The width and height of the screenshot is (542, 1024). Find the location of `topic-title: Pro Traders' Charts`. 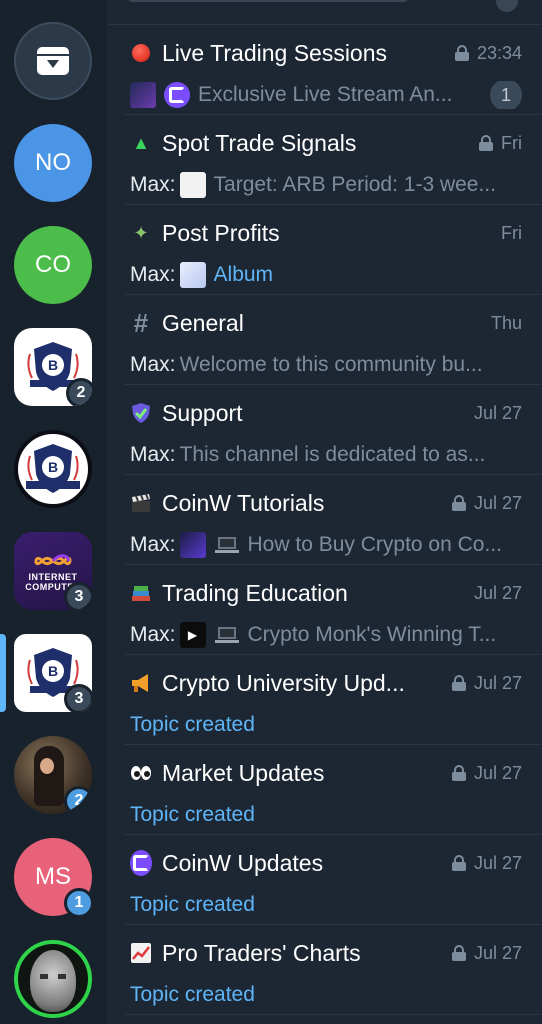

topic-title: Pro Traders' Charts is located at coordinates (261, 952).